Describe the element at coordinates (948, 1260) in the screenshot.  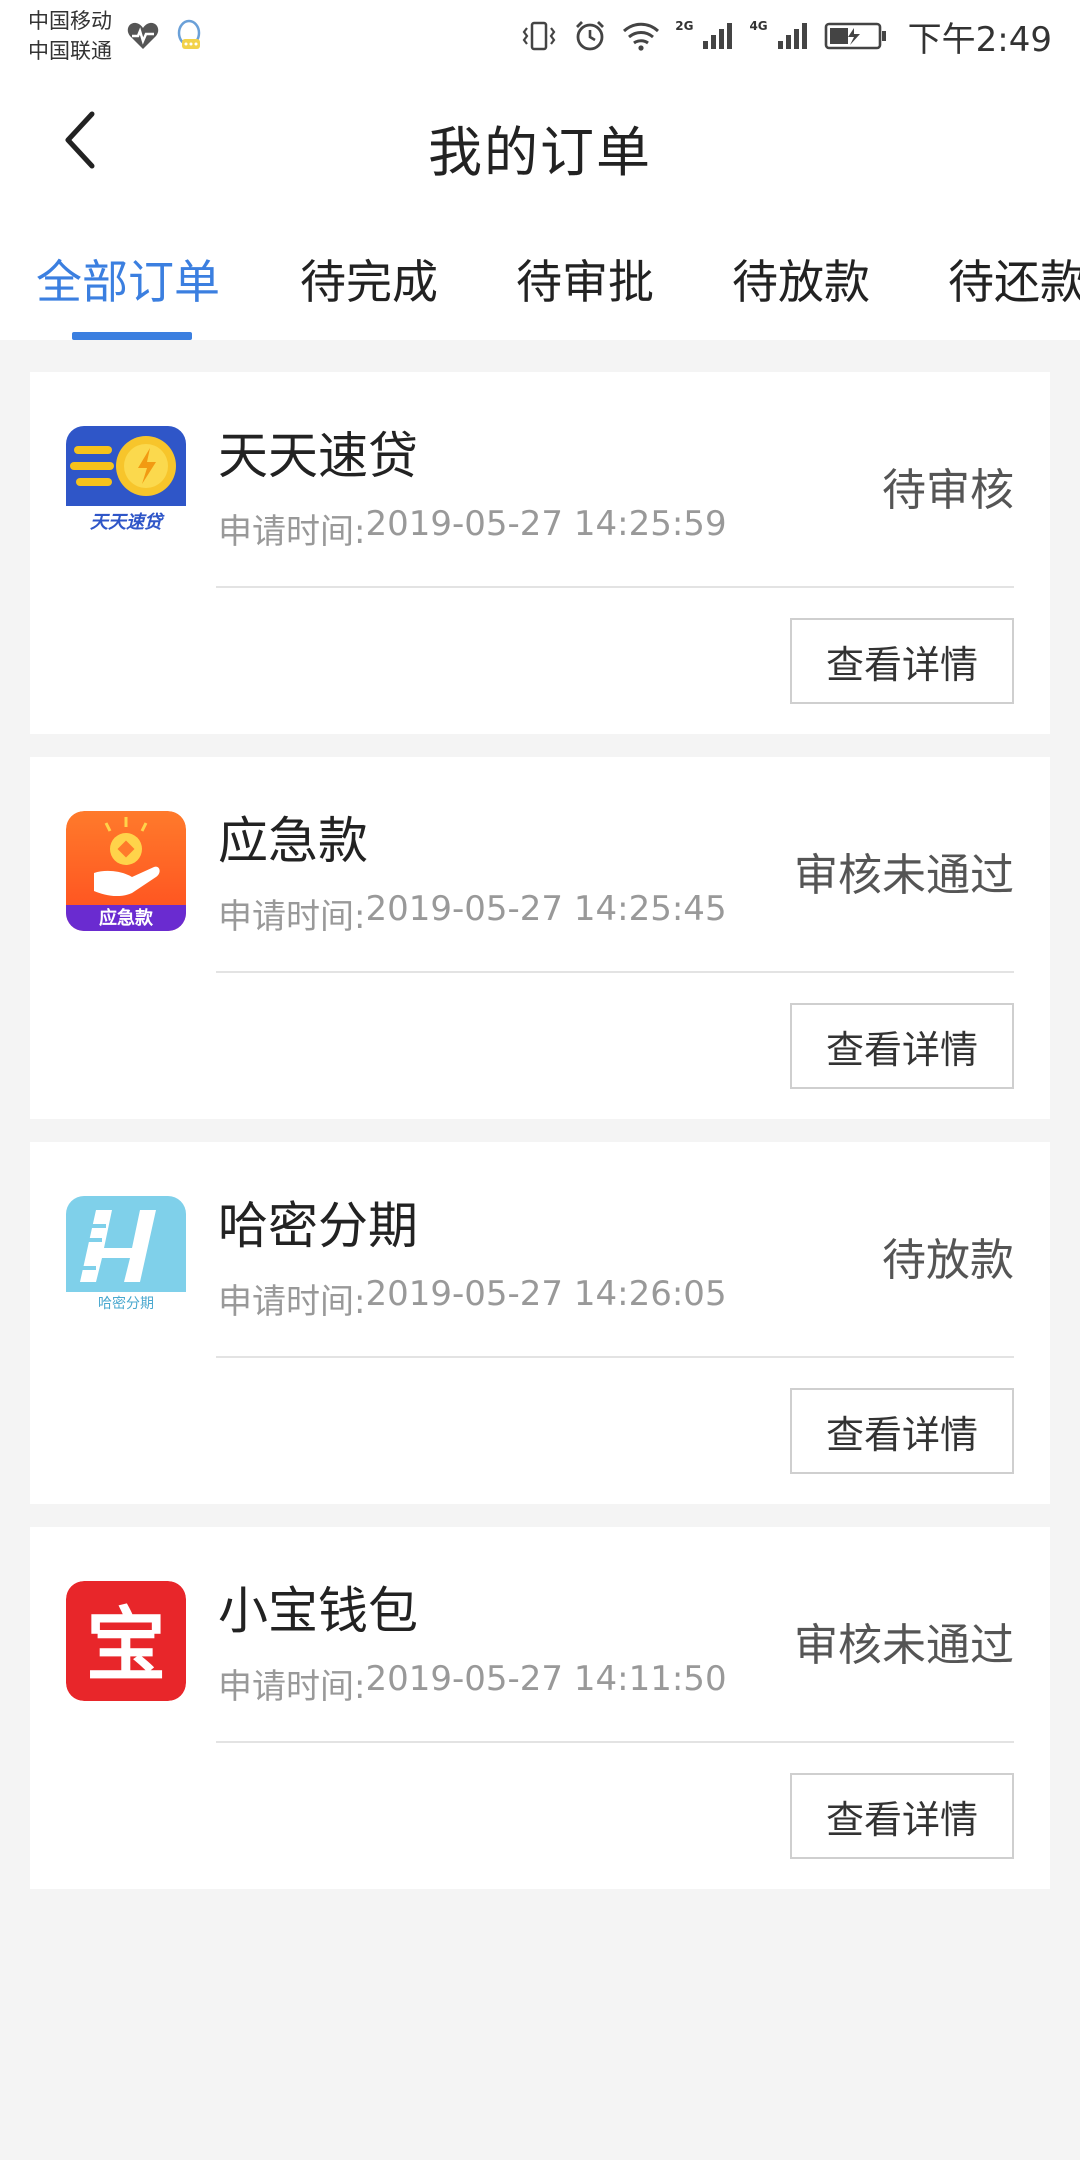
I see `order-status: 待放款` at that location.